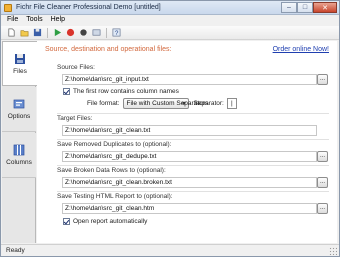  I want to click on status-text: Ready, so click(15, 250).